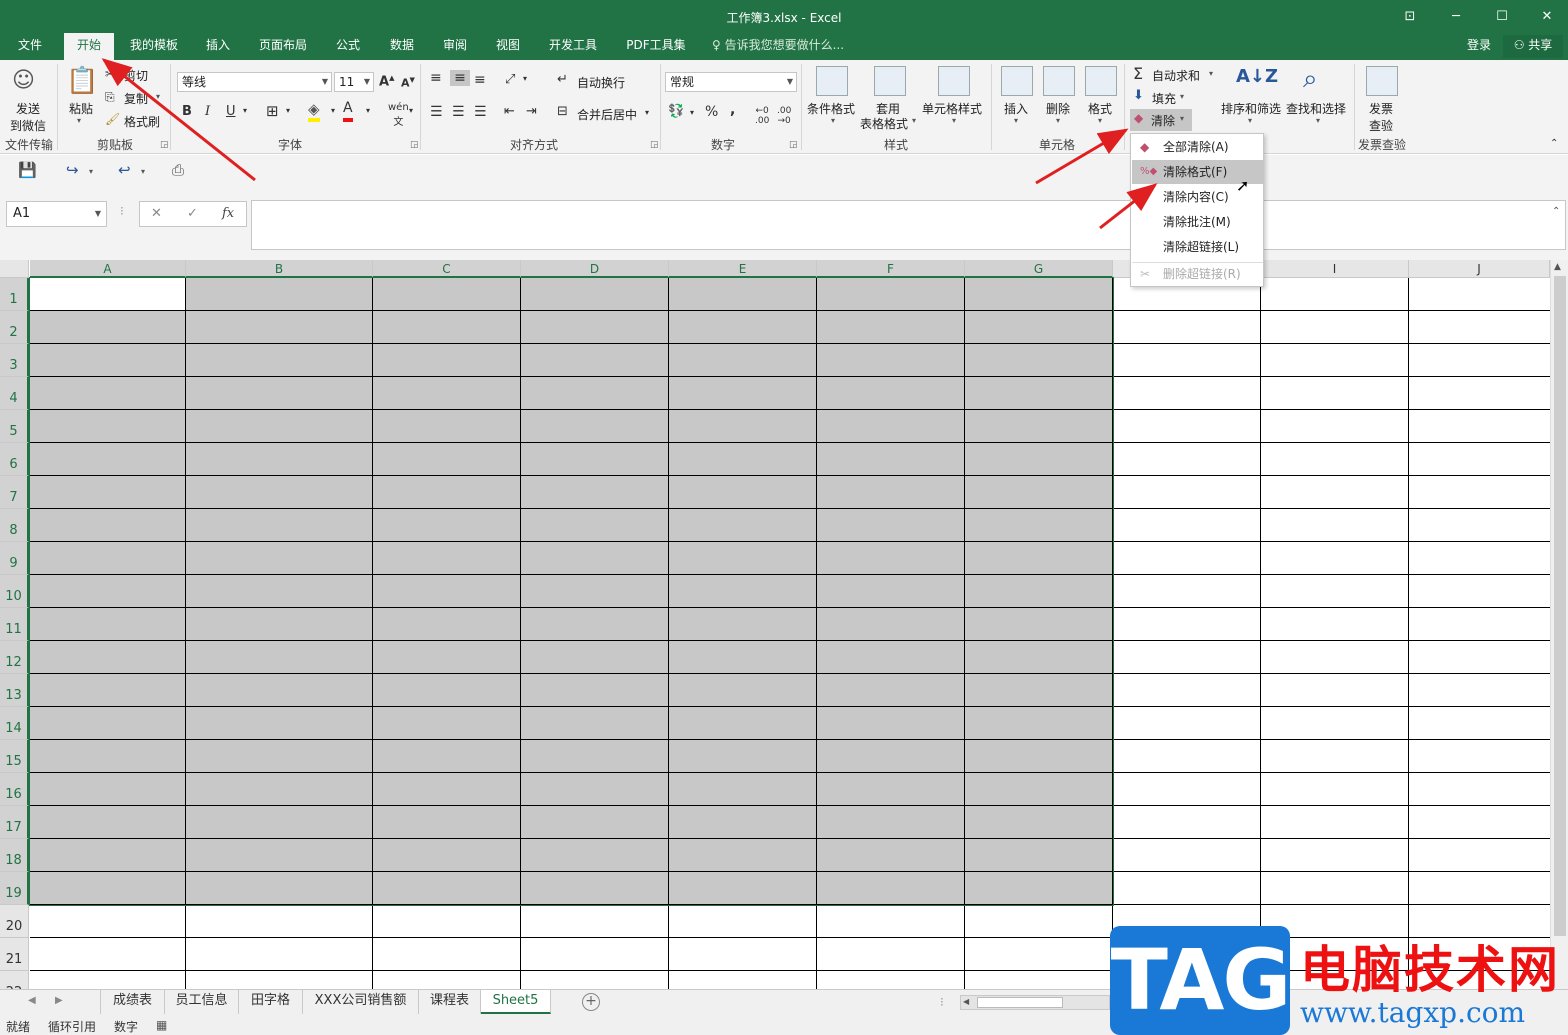 The image size is (1568, 1035). I want to click on add-sheet-icon: +, so click(591, 1002).